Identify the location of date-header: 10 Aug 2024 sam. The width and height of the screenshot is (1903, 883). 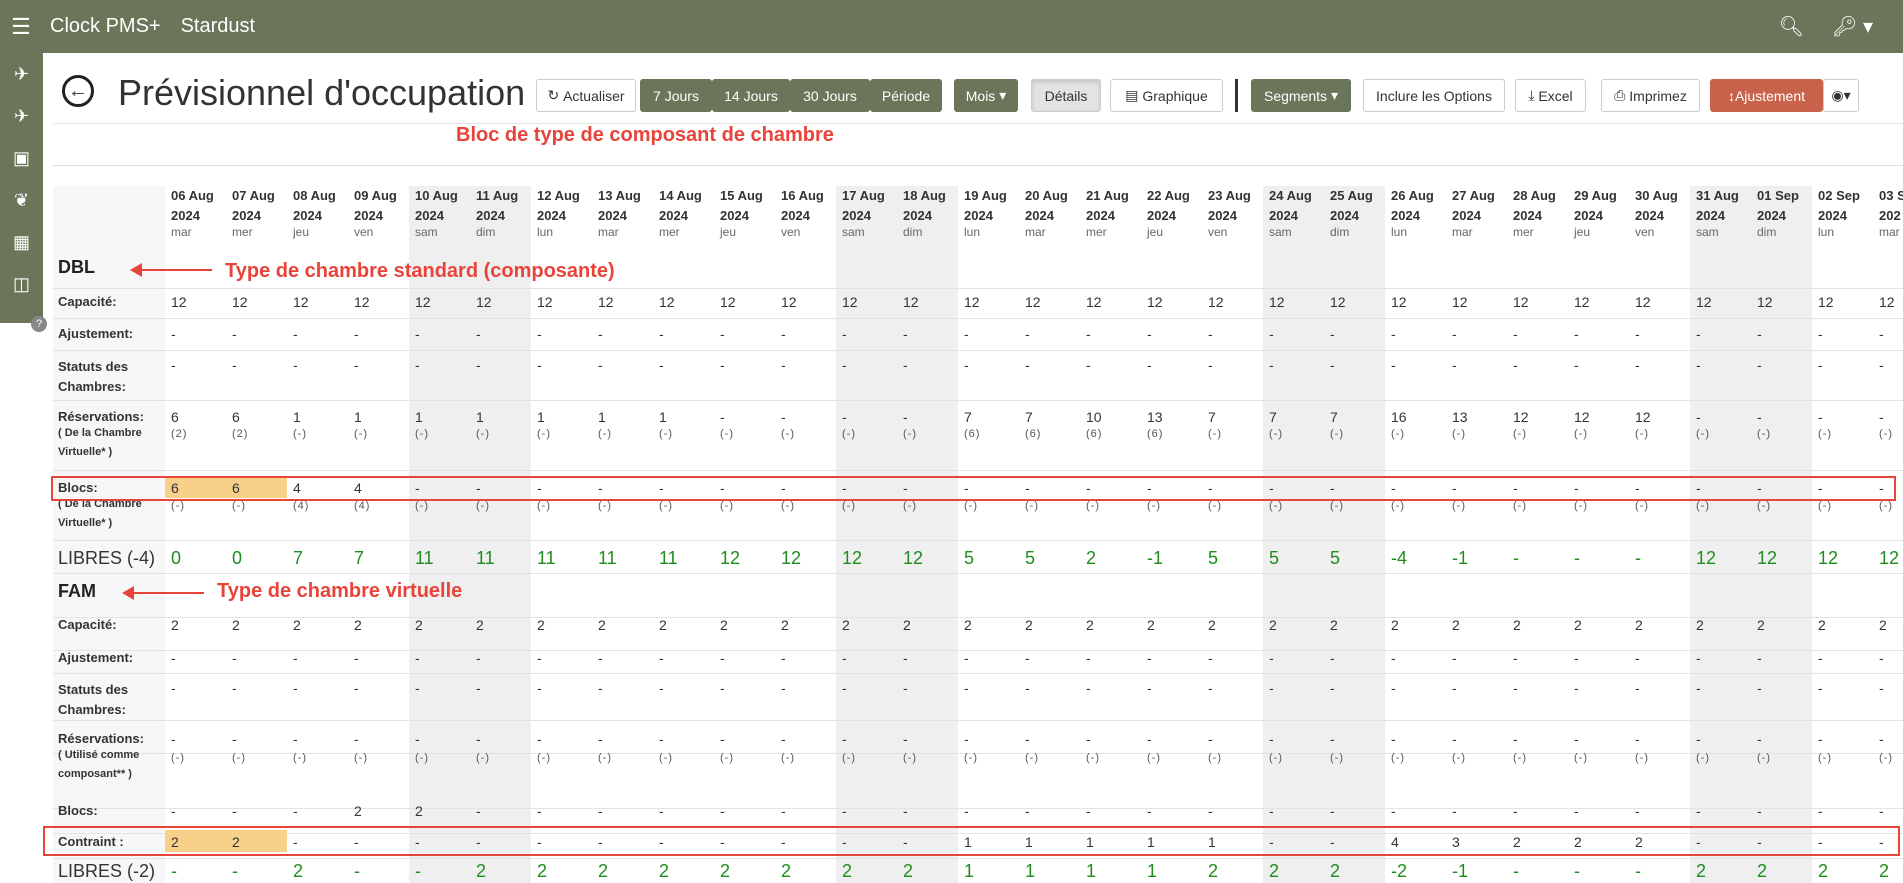
(445, 212).